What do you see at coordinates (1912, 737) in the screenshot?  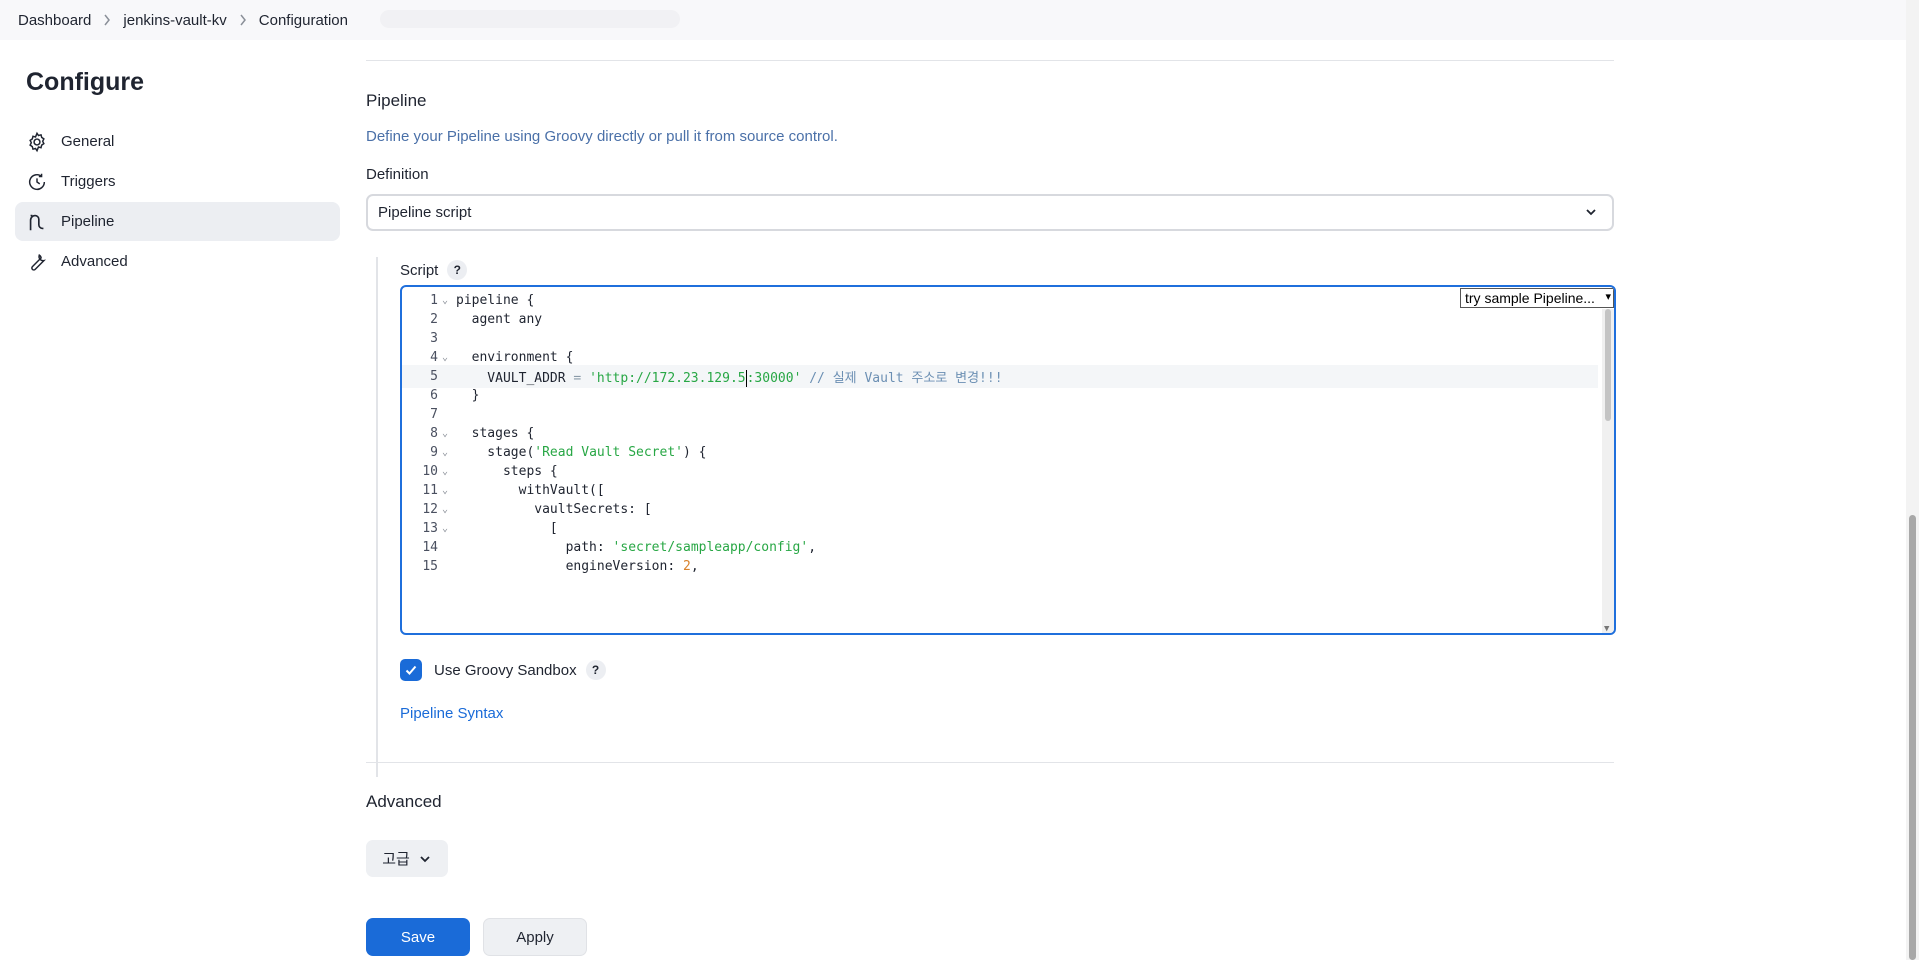 I see `page-scrollbar-thumb` at bounding box center [1912, 737].